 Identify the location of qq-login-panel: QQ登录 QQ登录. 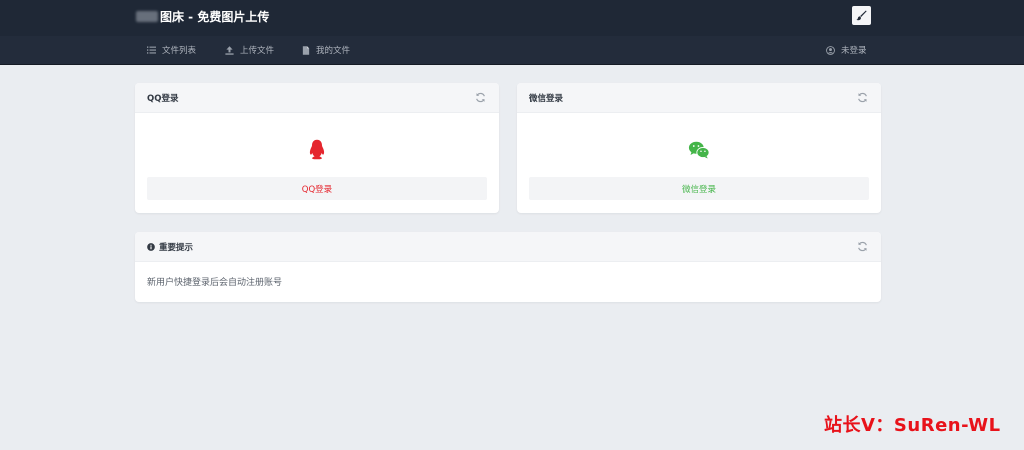
(317, 148).